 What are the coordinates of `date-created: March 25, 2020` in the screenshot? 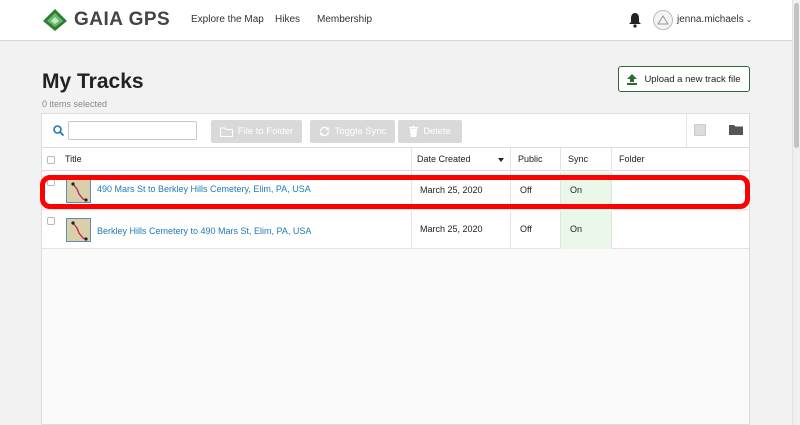 It's located at (451, 229).